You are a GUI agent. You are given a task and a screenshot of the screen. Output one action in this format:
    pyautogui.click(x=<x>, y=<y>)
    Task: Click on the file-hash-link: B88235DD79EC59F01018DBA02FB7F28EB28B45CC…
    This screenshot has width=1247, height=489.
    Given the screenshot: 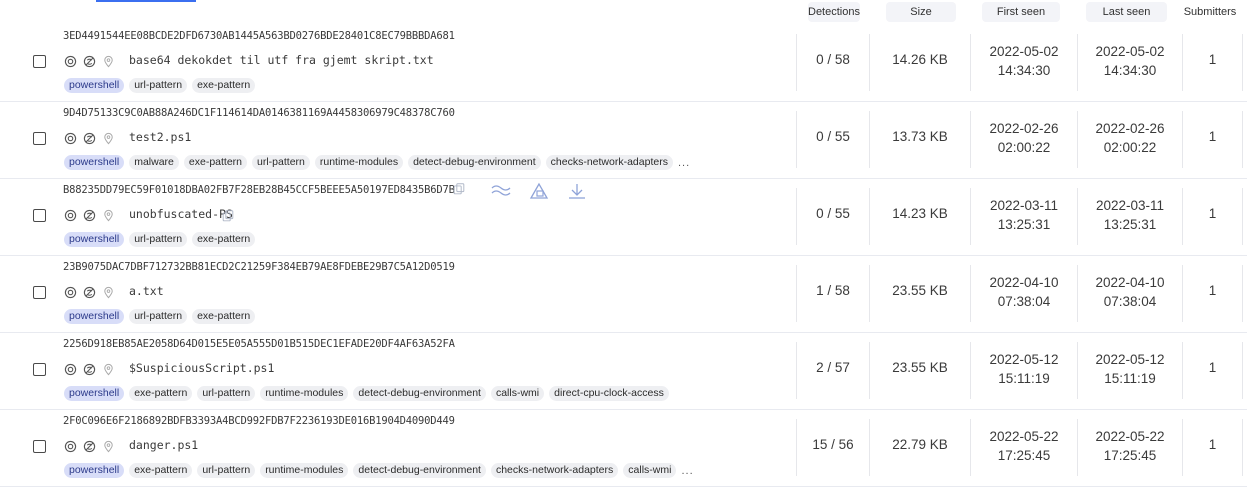 What is the action you would take?
    pyautogui.click(x=259, y=190)
    